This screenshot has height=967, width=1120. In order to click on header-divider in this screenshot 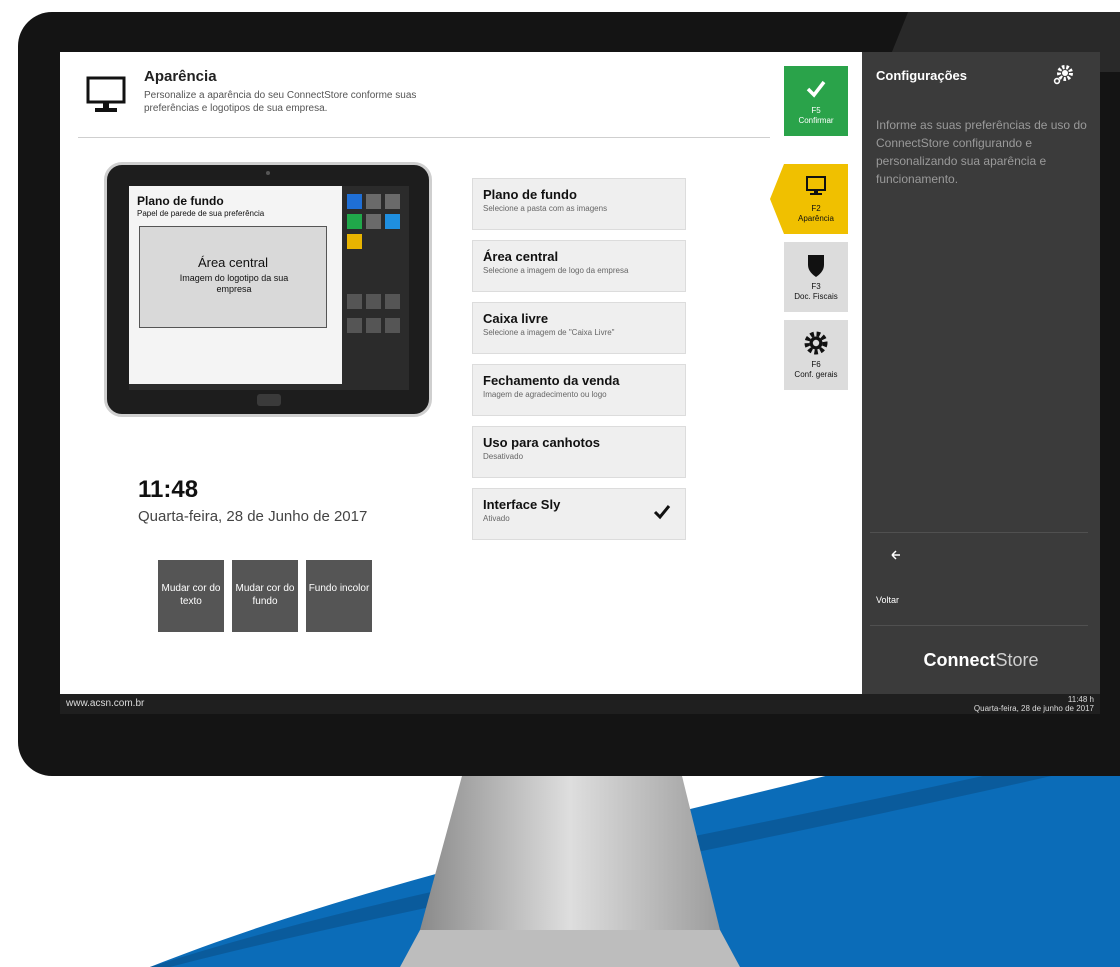, I will do `click(424, 137)`.